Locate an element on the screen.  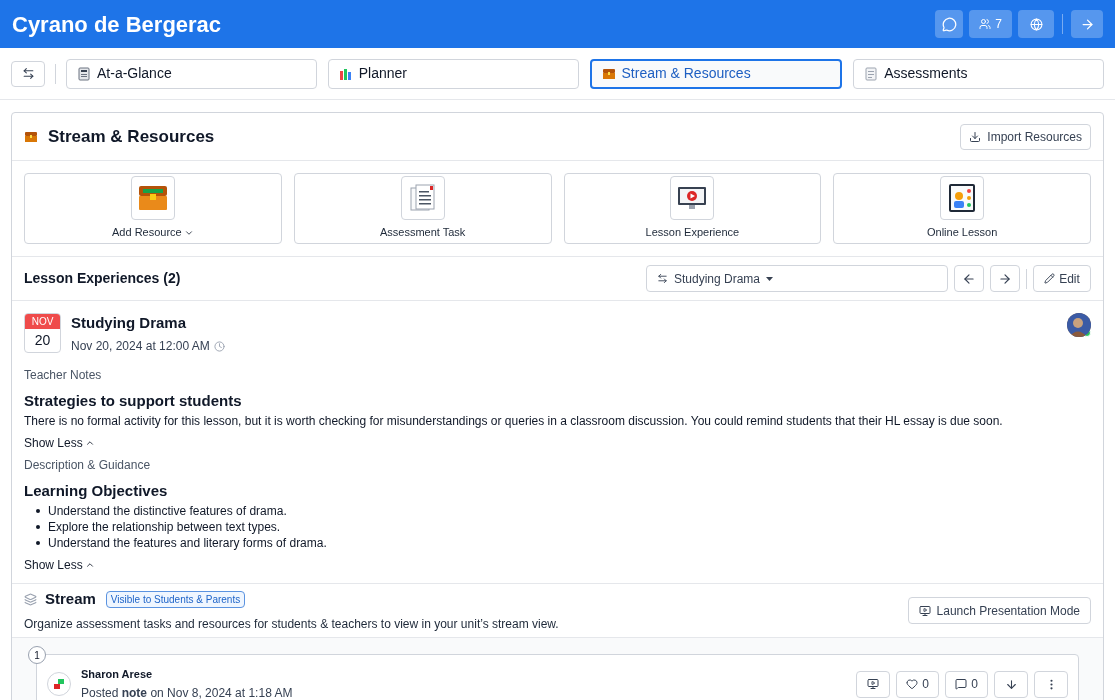
resource-tile: Online Lesson is located at coordinates (962, 208).